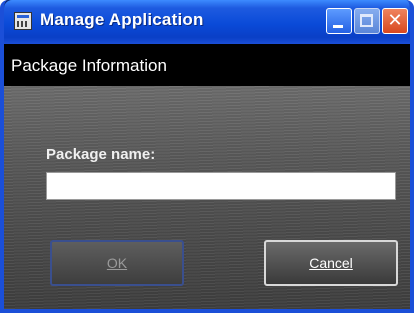 The height and width of the screenshot is (313, 414). I want to click on cancel-button: Cancel, so click(331, 263).